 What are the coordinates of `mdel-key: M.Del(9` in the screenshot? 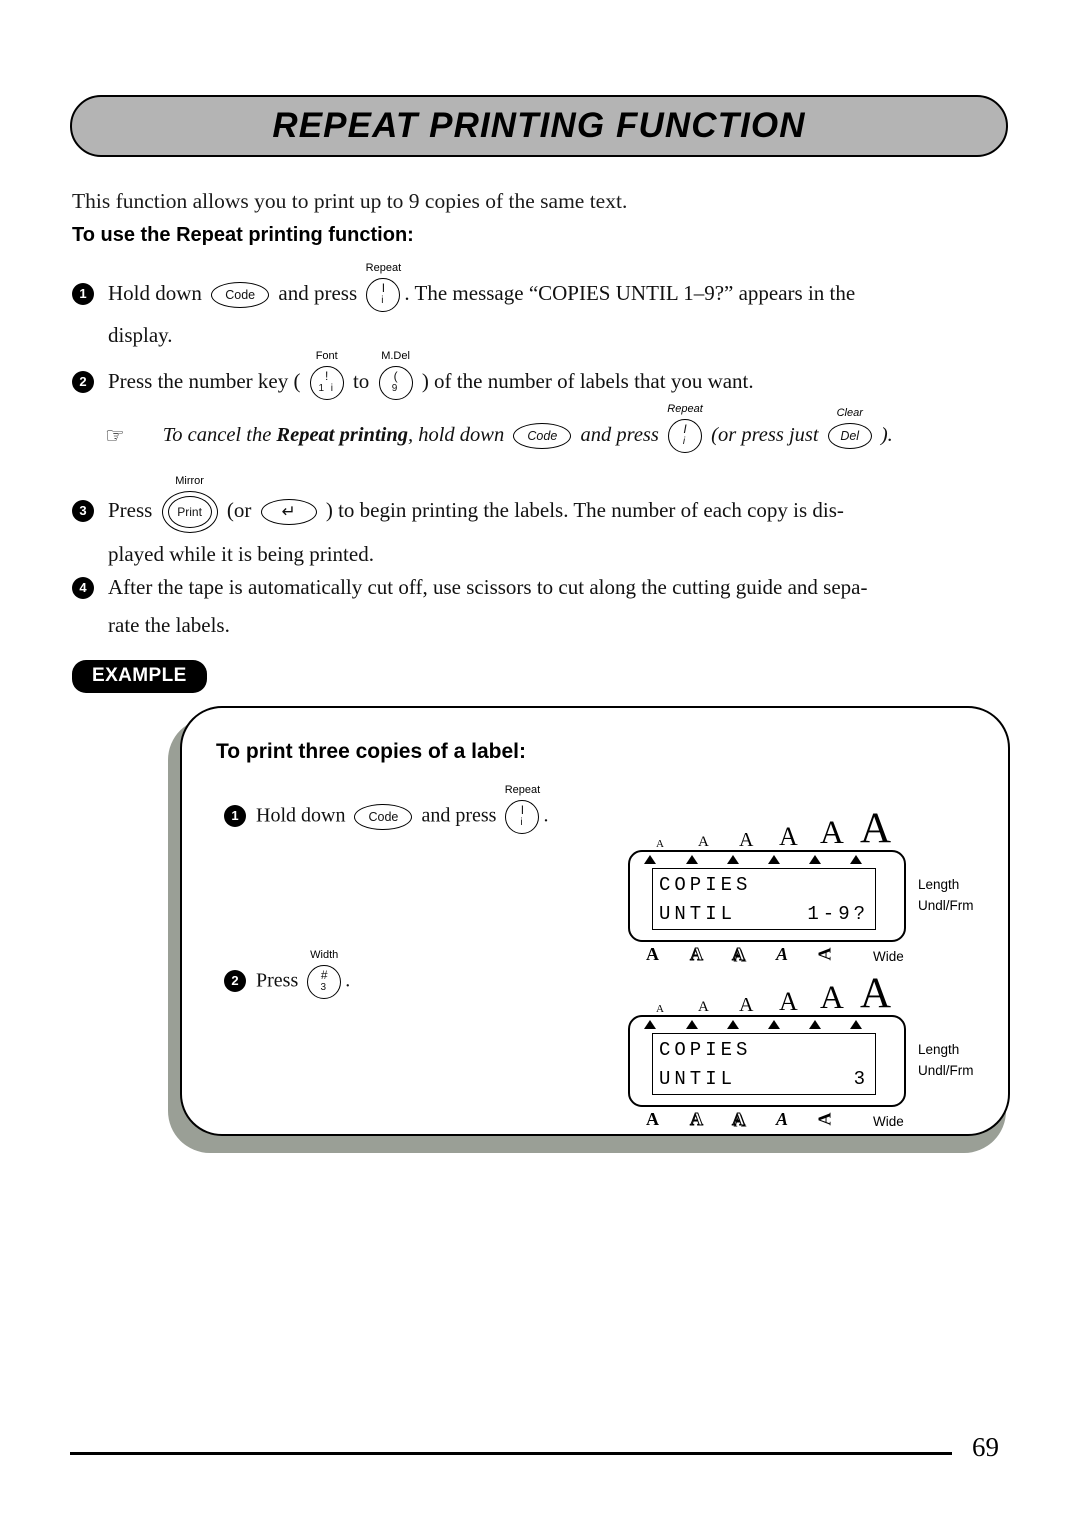 It's located at (395, 376).